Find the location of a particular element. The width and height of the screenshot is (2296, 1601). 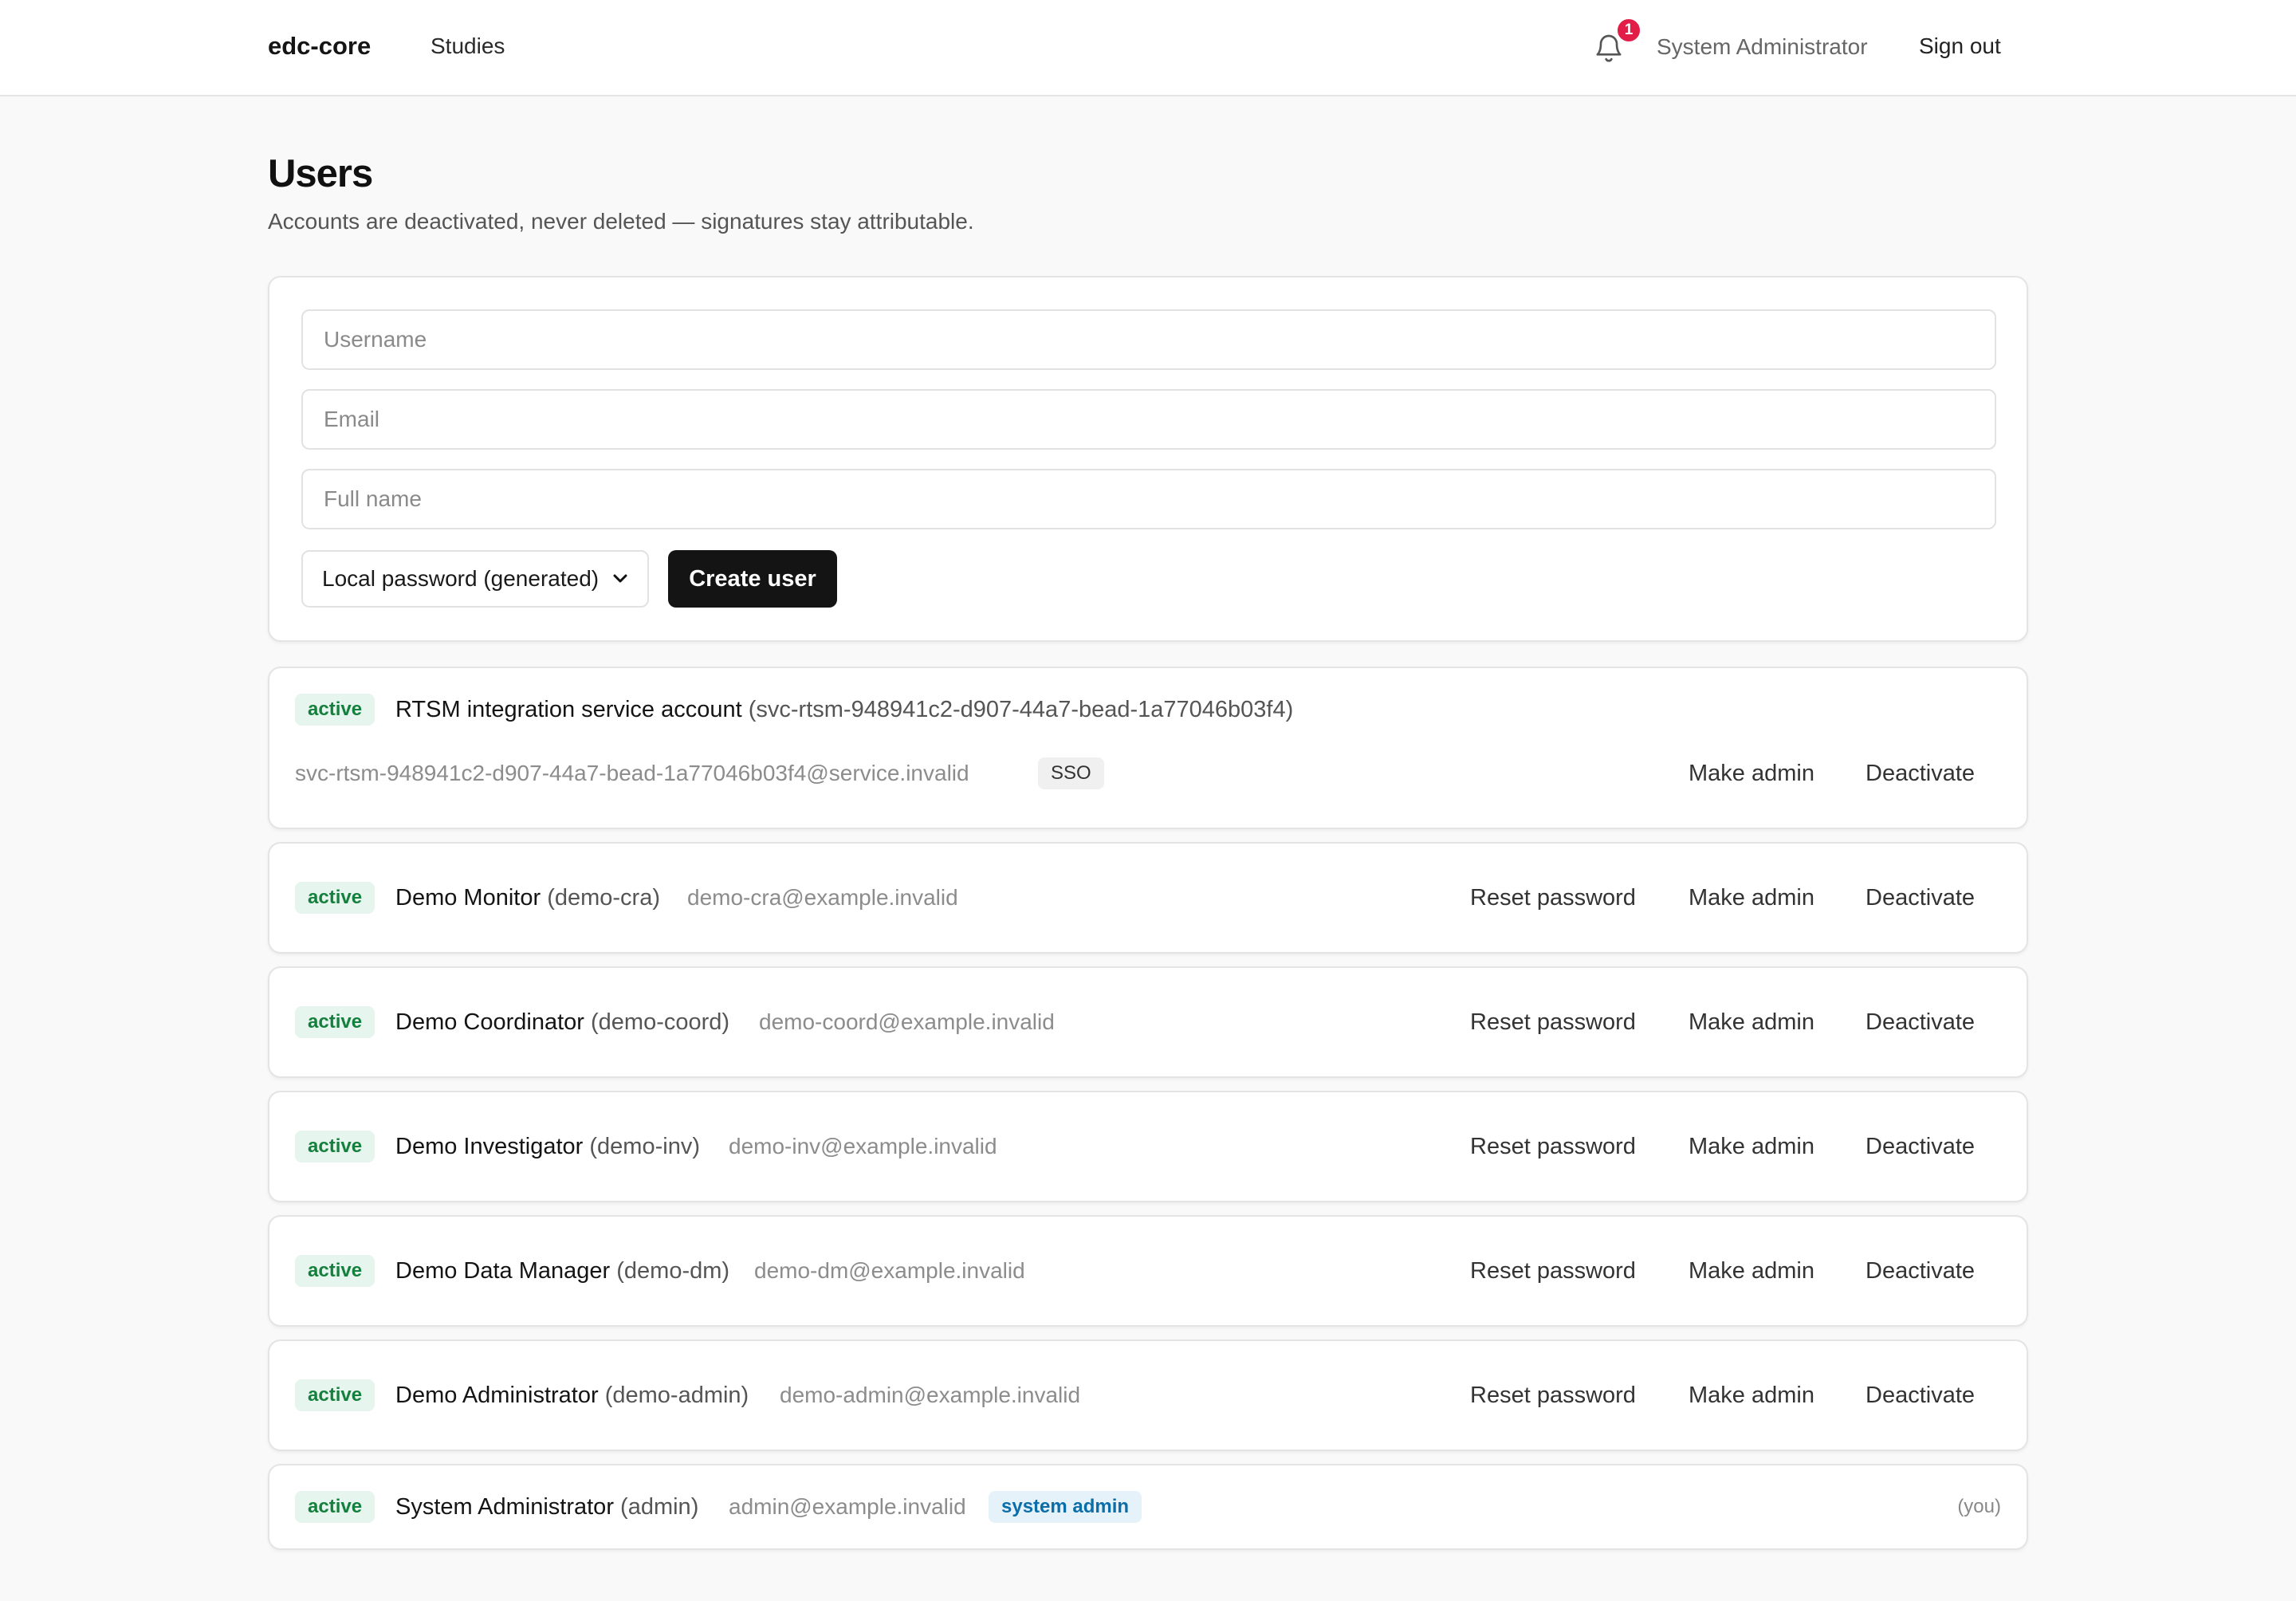

full-name-input is located at coordinates (1148, 499).